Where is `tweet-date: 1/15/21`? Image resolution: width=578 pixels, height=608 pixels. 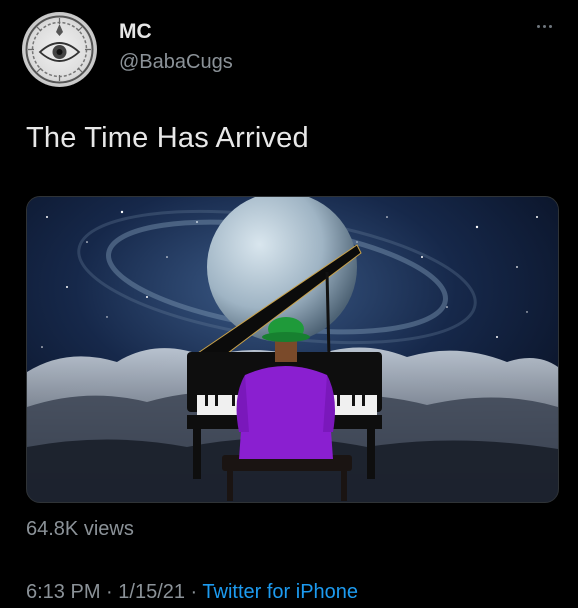
tweet-date: 1/15/21 is located at coordinates (151, 592).